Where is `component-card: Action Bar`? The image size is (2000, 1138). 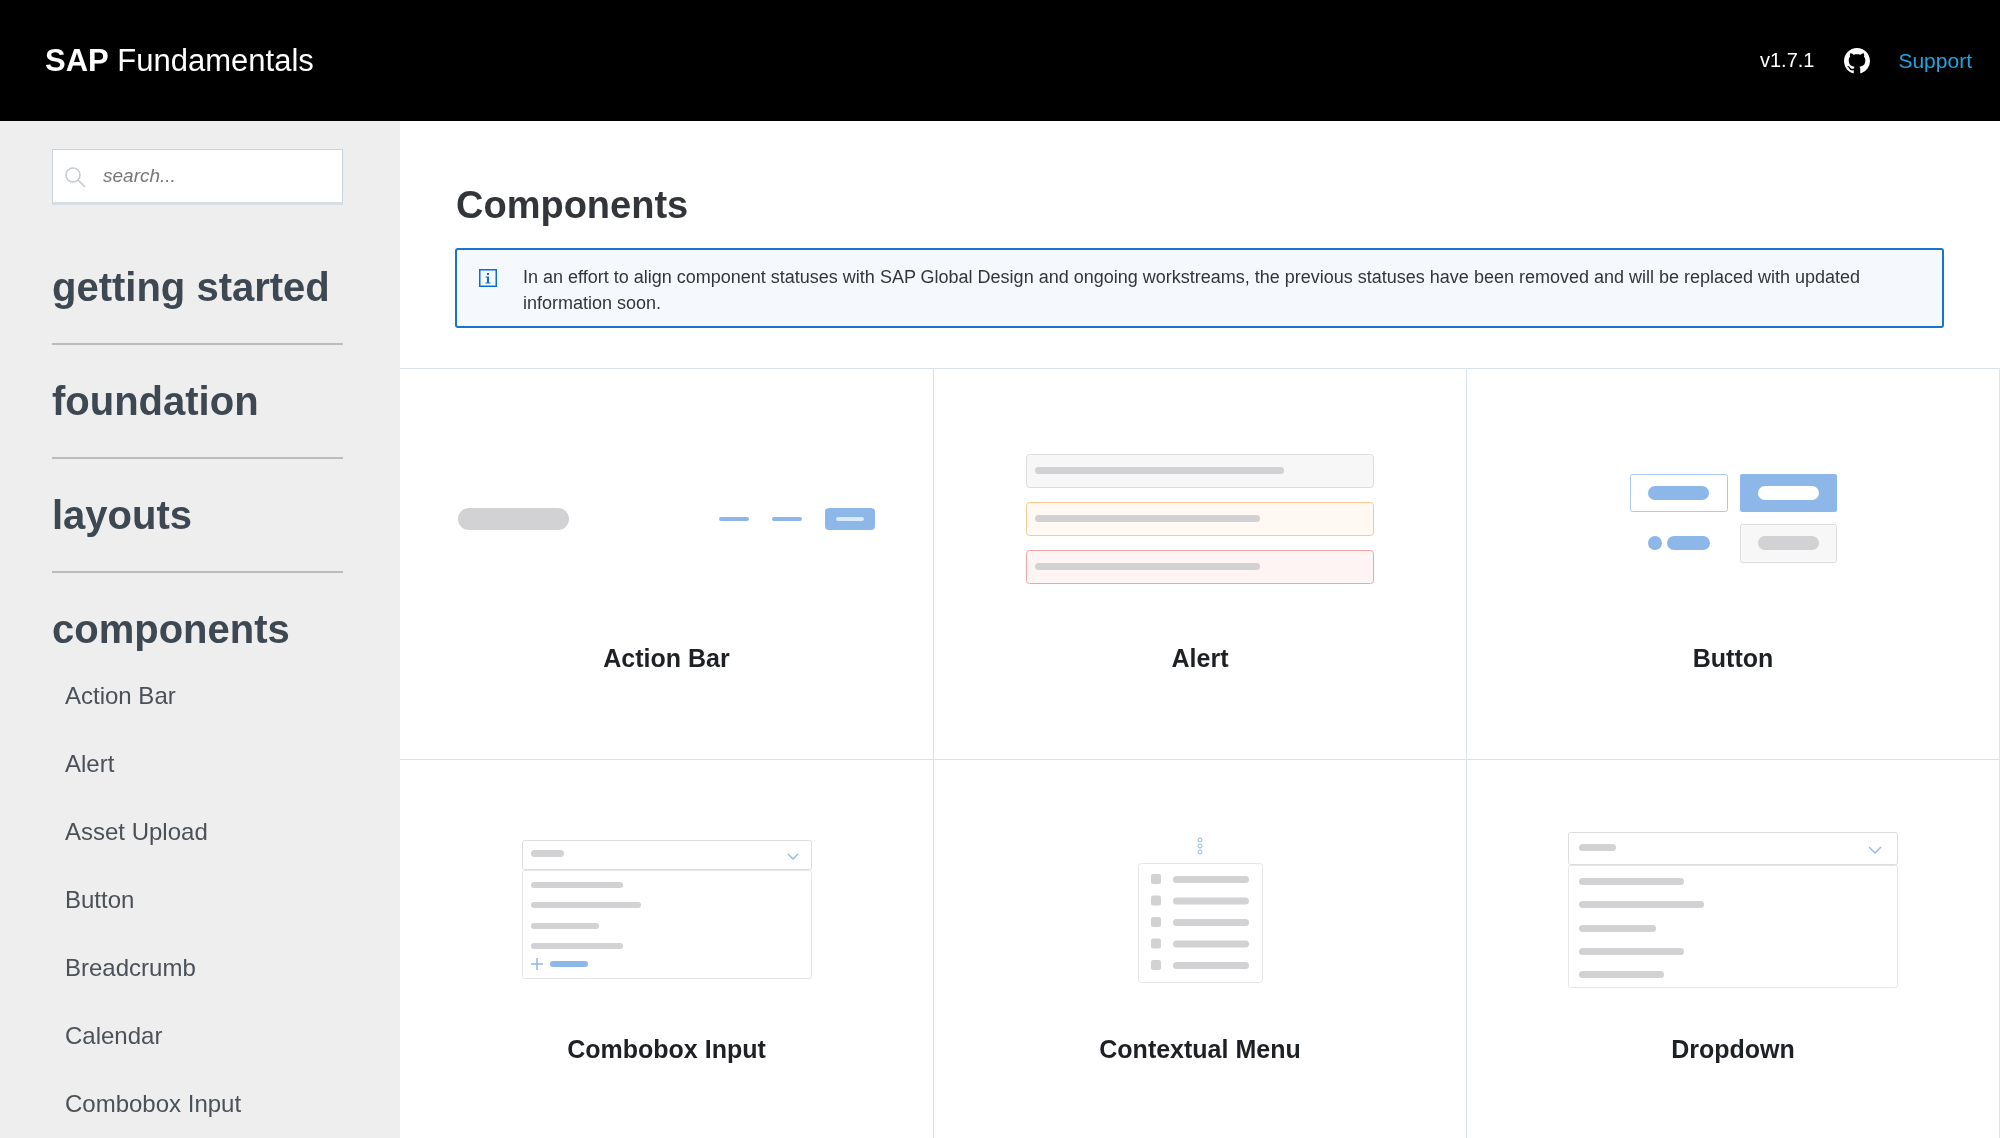
component-card: Action Bar is located at coordinates (667, 564).